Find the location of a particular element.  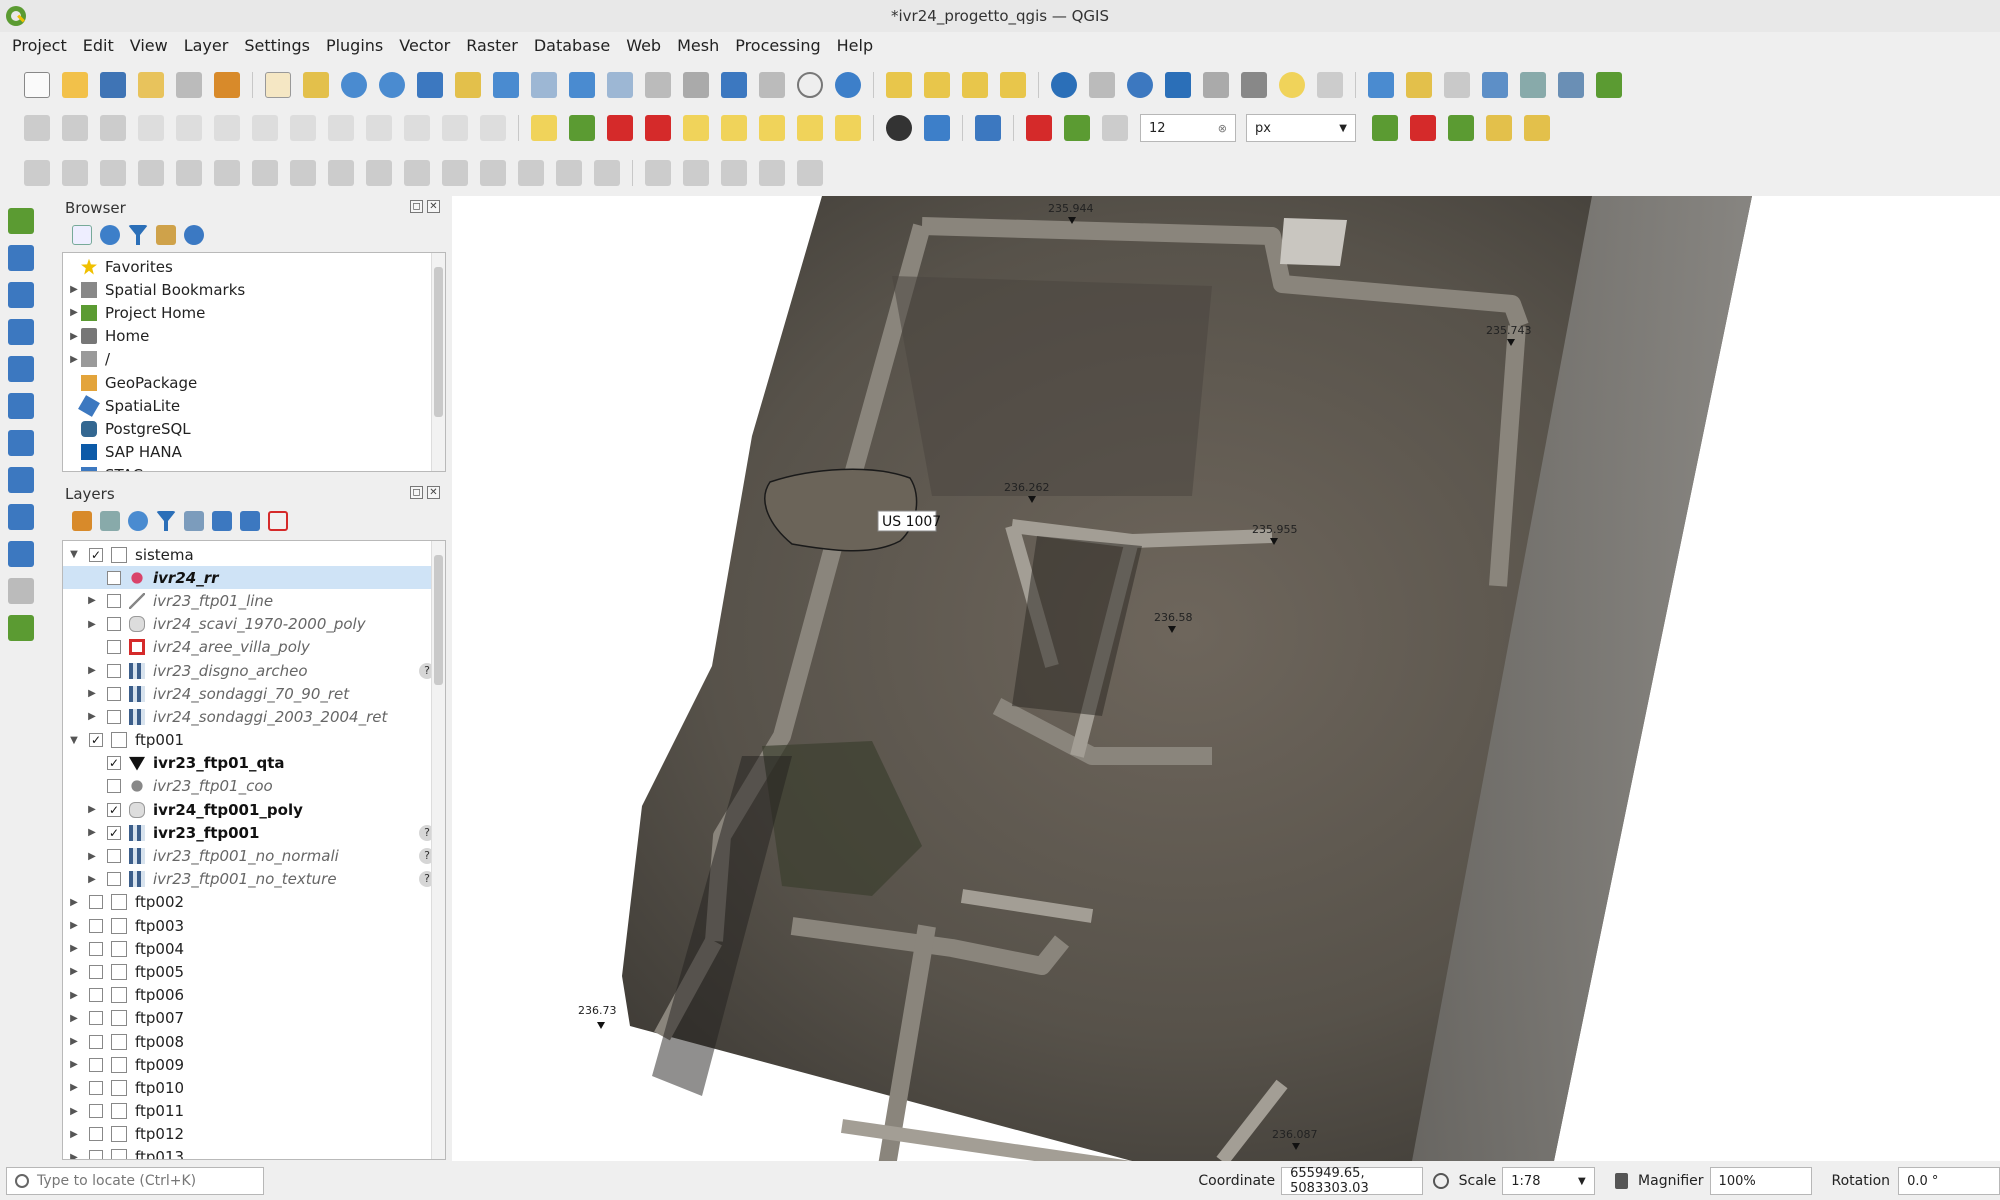

print-layout-icon is located at coordinates (189, 85).